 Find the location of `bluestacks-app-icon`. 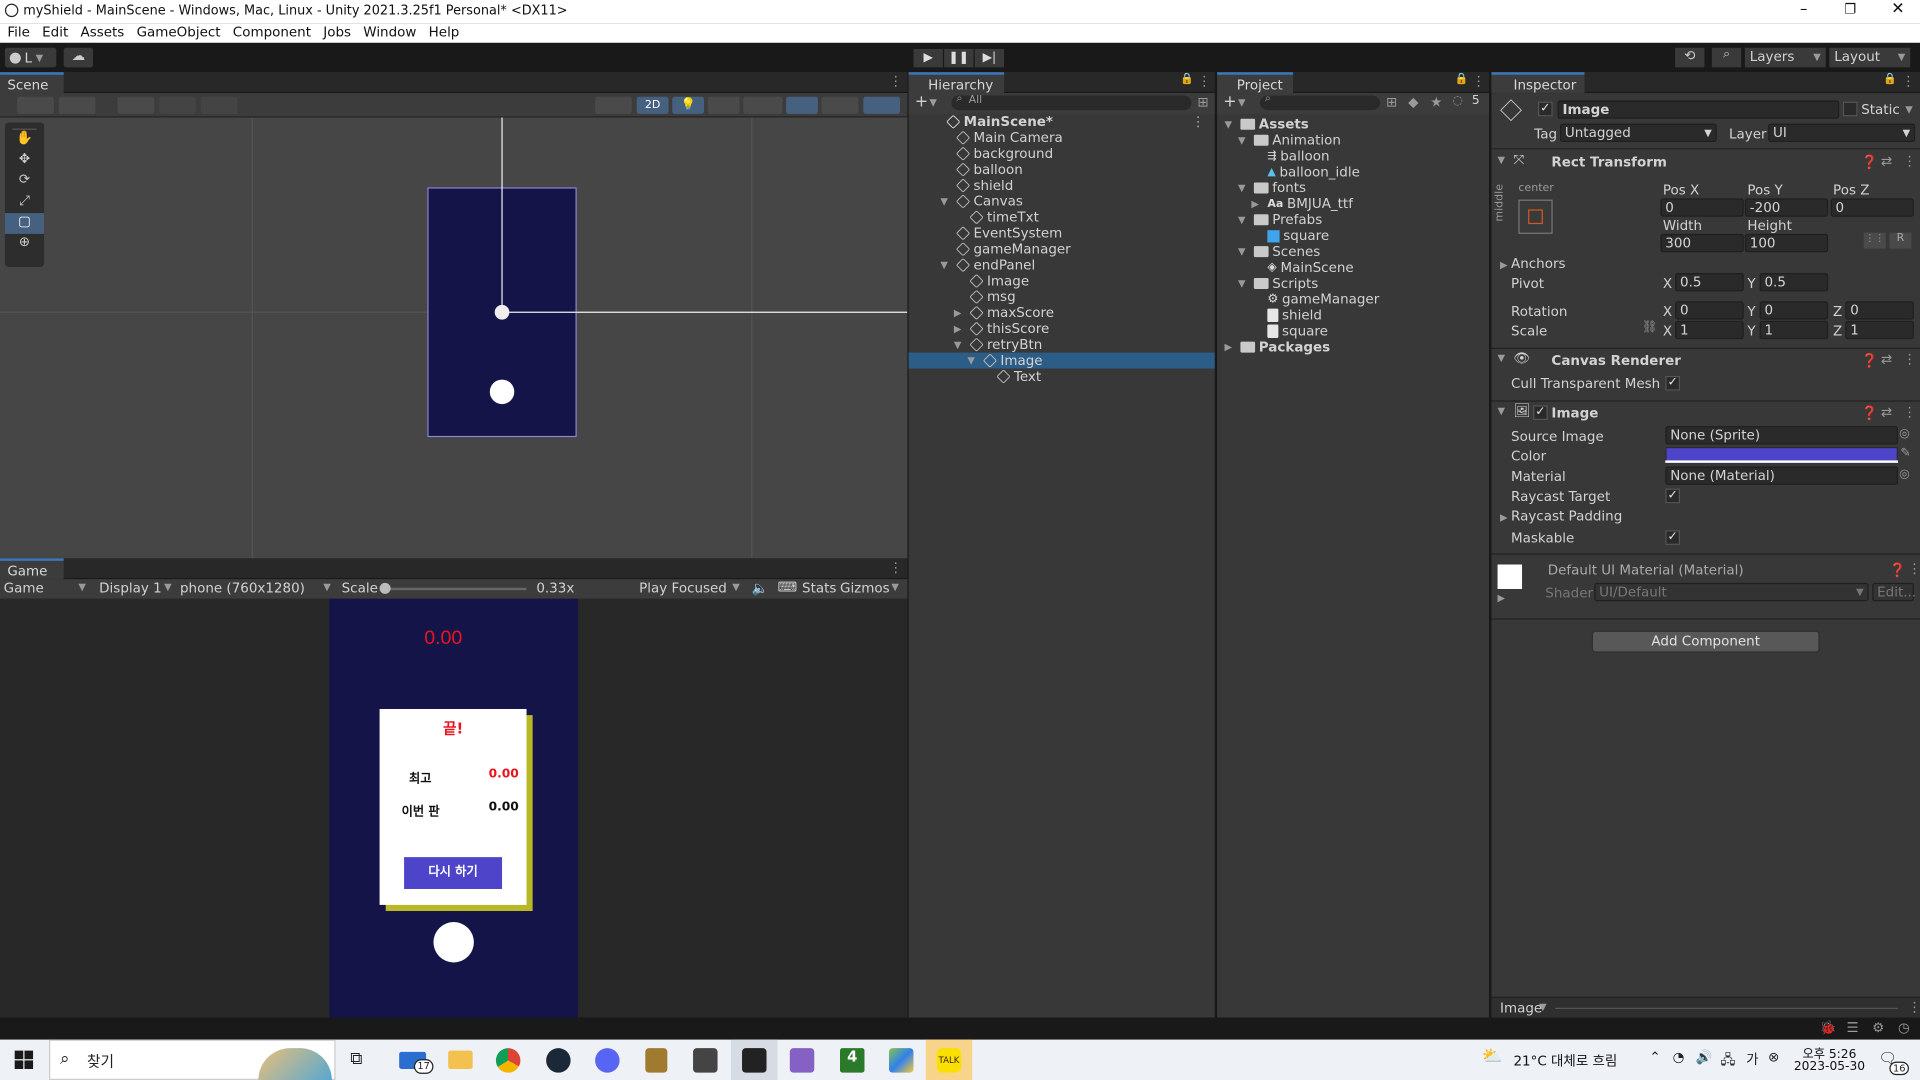

bluestacks-app-icon is located at coordinates (901, 1060).